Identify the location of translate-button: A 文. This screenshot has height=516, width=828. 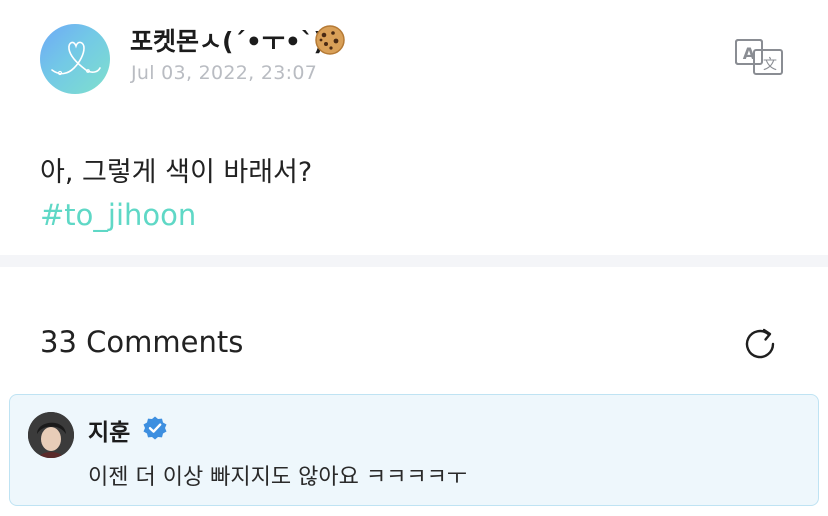
(760, 57).